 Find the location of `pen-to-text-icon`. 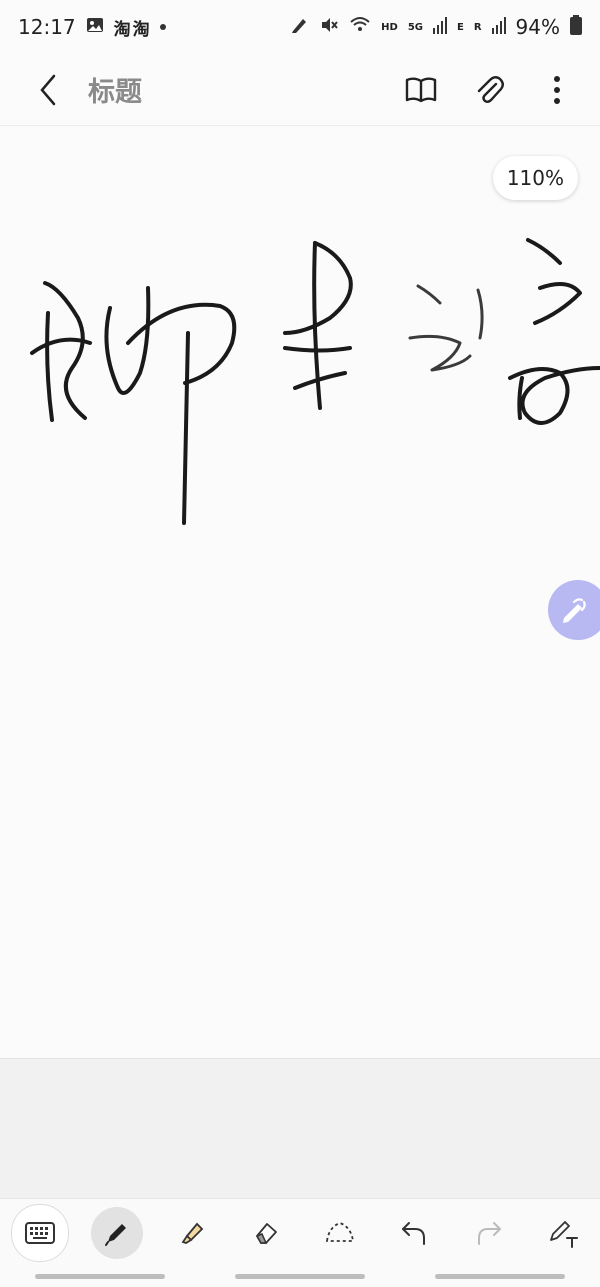

pen-to-text-icon is located at coordinates (563, 1234).